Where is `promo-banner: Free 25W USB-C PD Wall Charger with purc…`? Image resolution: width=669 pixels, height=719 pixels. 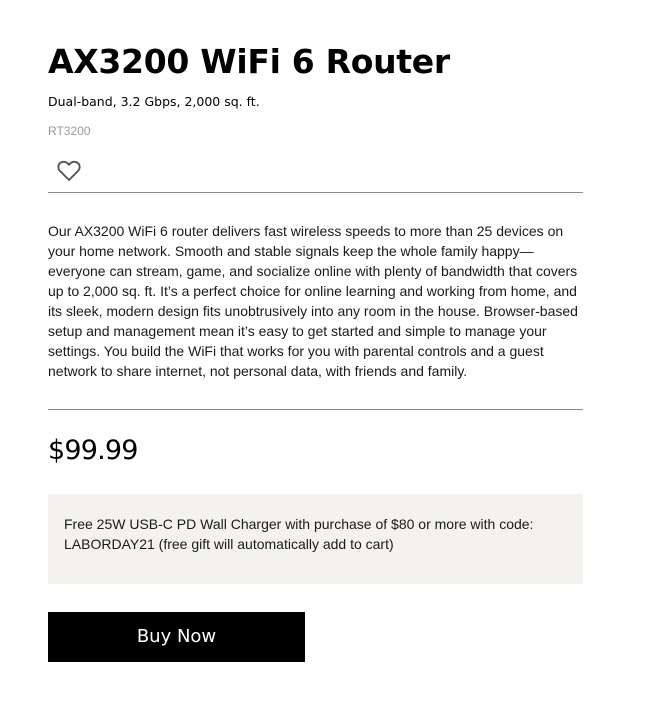
promo-banner: Free 25W USB-C PD Wall Charger with purc… is located at coordinates (315, 539).